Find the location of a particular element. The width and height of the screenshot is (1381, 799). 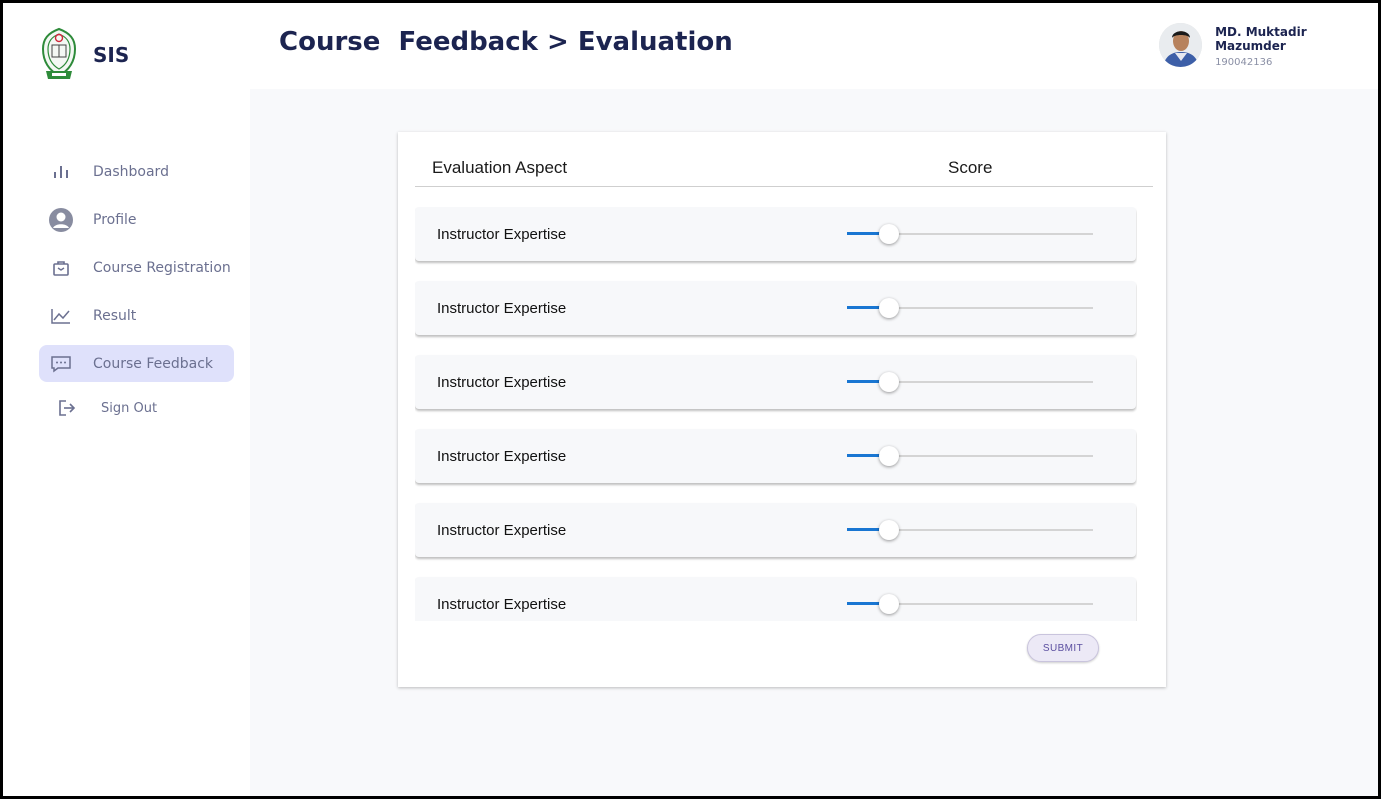

sidebar-item-label: Course Registration is located at coordinates (162, 267).